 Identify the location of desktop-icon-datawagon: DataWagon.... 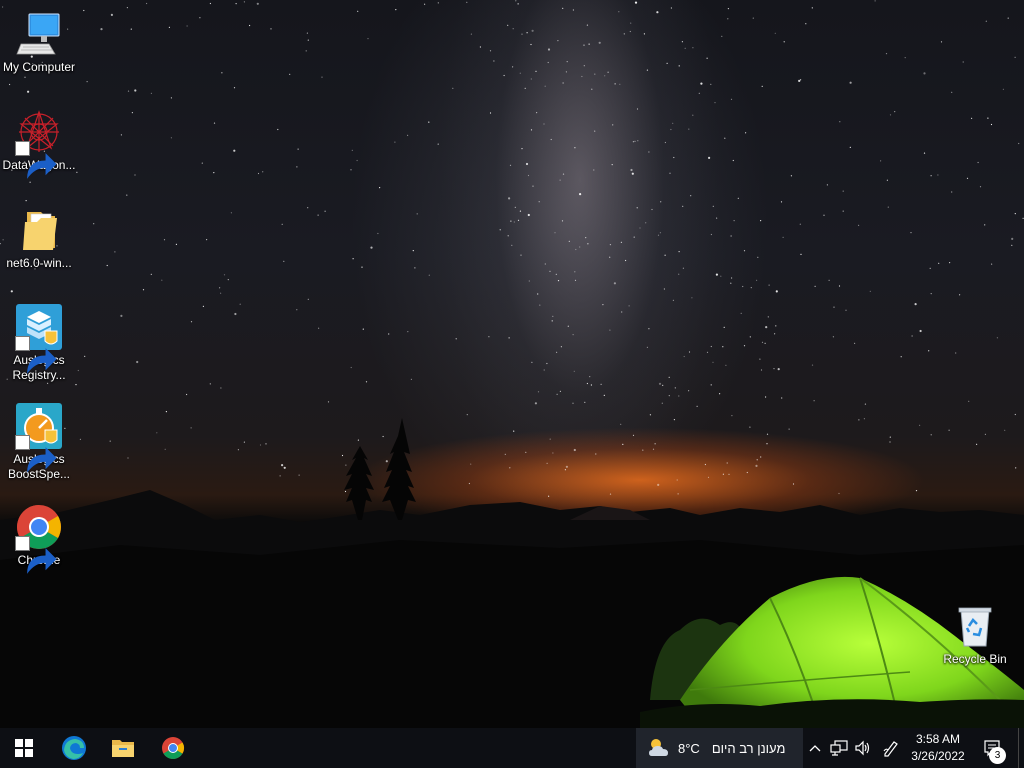
(39, 143).